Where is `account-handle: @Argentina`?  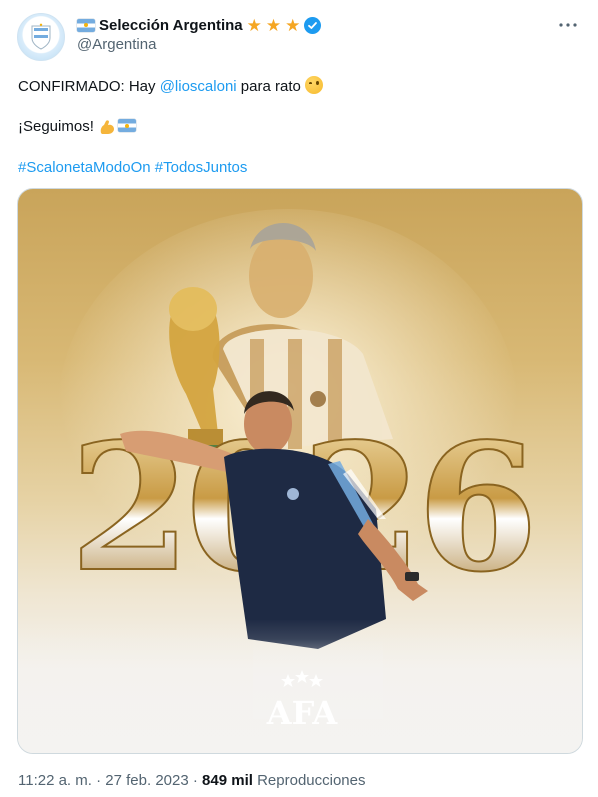
account-handle: @Argentina is located at coordinates (116, 44).